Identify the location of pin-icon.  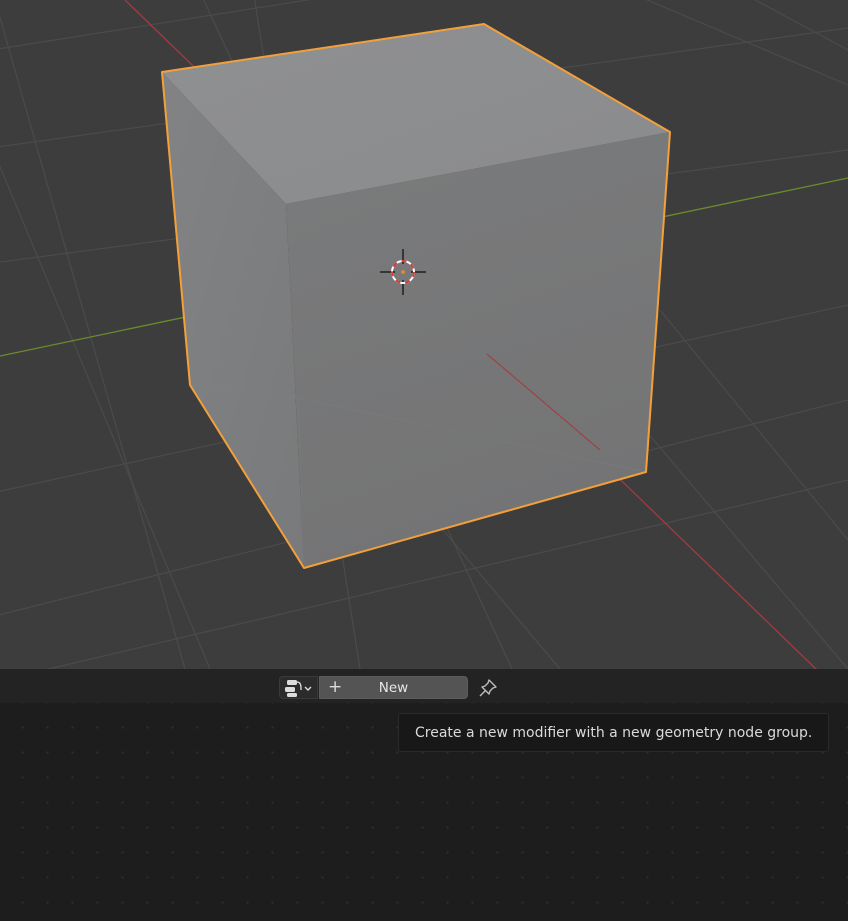
(488, 688).